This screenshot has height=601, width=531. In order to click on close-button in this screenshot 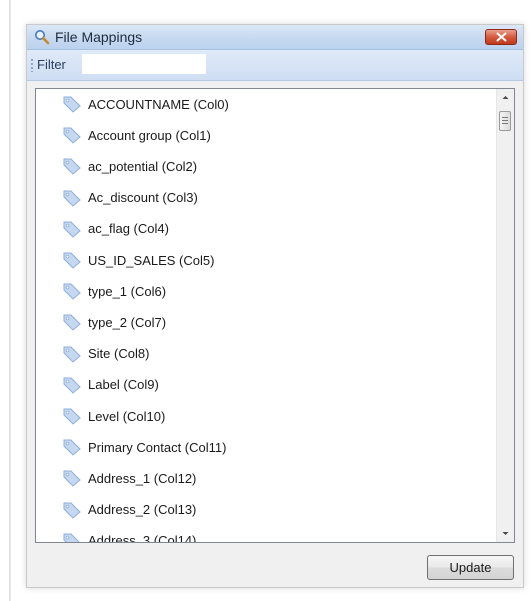, I will do `click(501, 37)`.